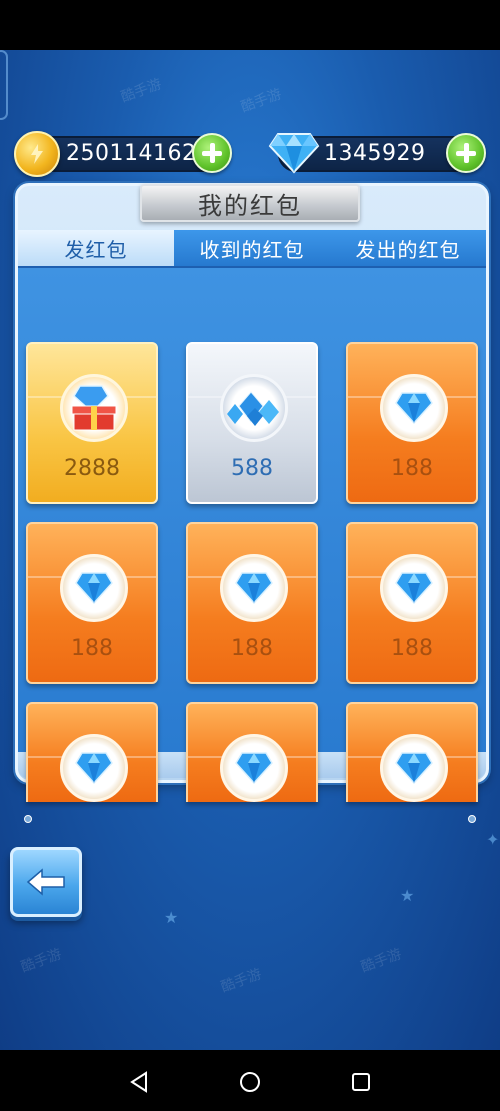 This screenshot has width=500, height=1111. Describe the element at coordinates (252, 468) in the screenshot. I see `packet-amount: 588` at that location.